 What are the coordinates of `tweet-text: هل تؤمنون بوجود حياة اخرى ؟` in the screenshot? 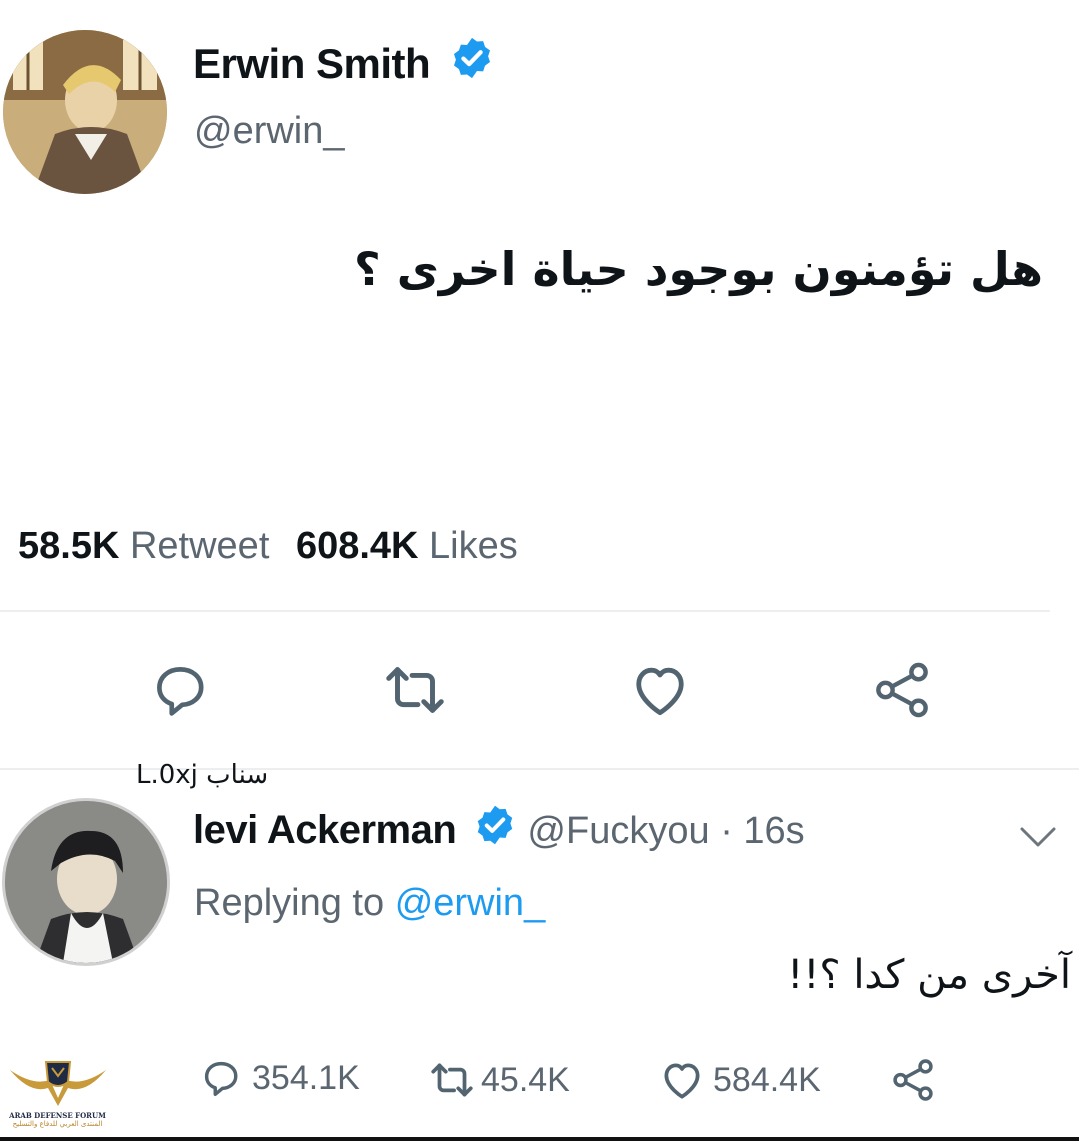 It's located at (698, 269).